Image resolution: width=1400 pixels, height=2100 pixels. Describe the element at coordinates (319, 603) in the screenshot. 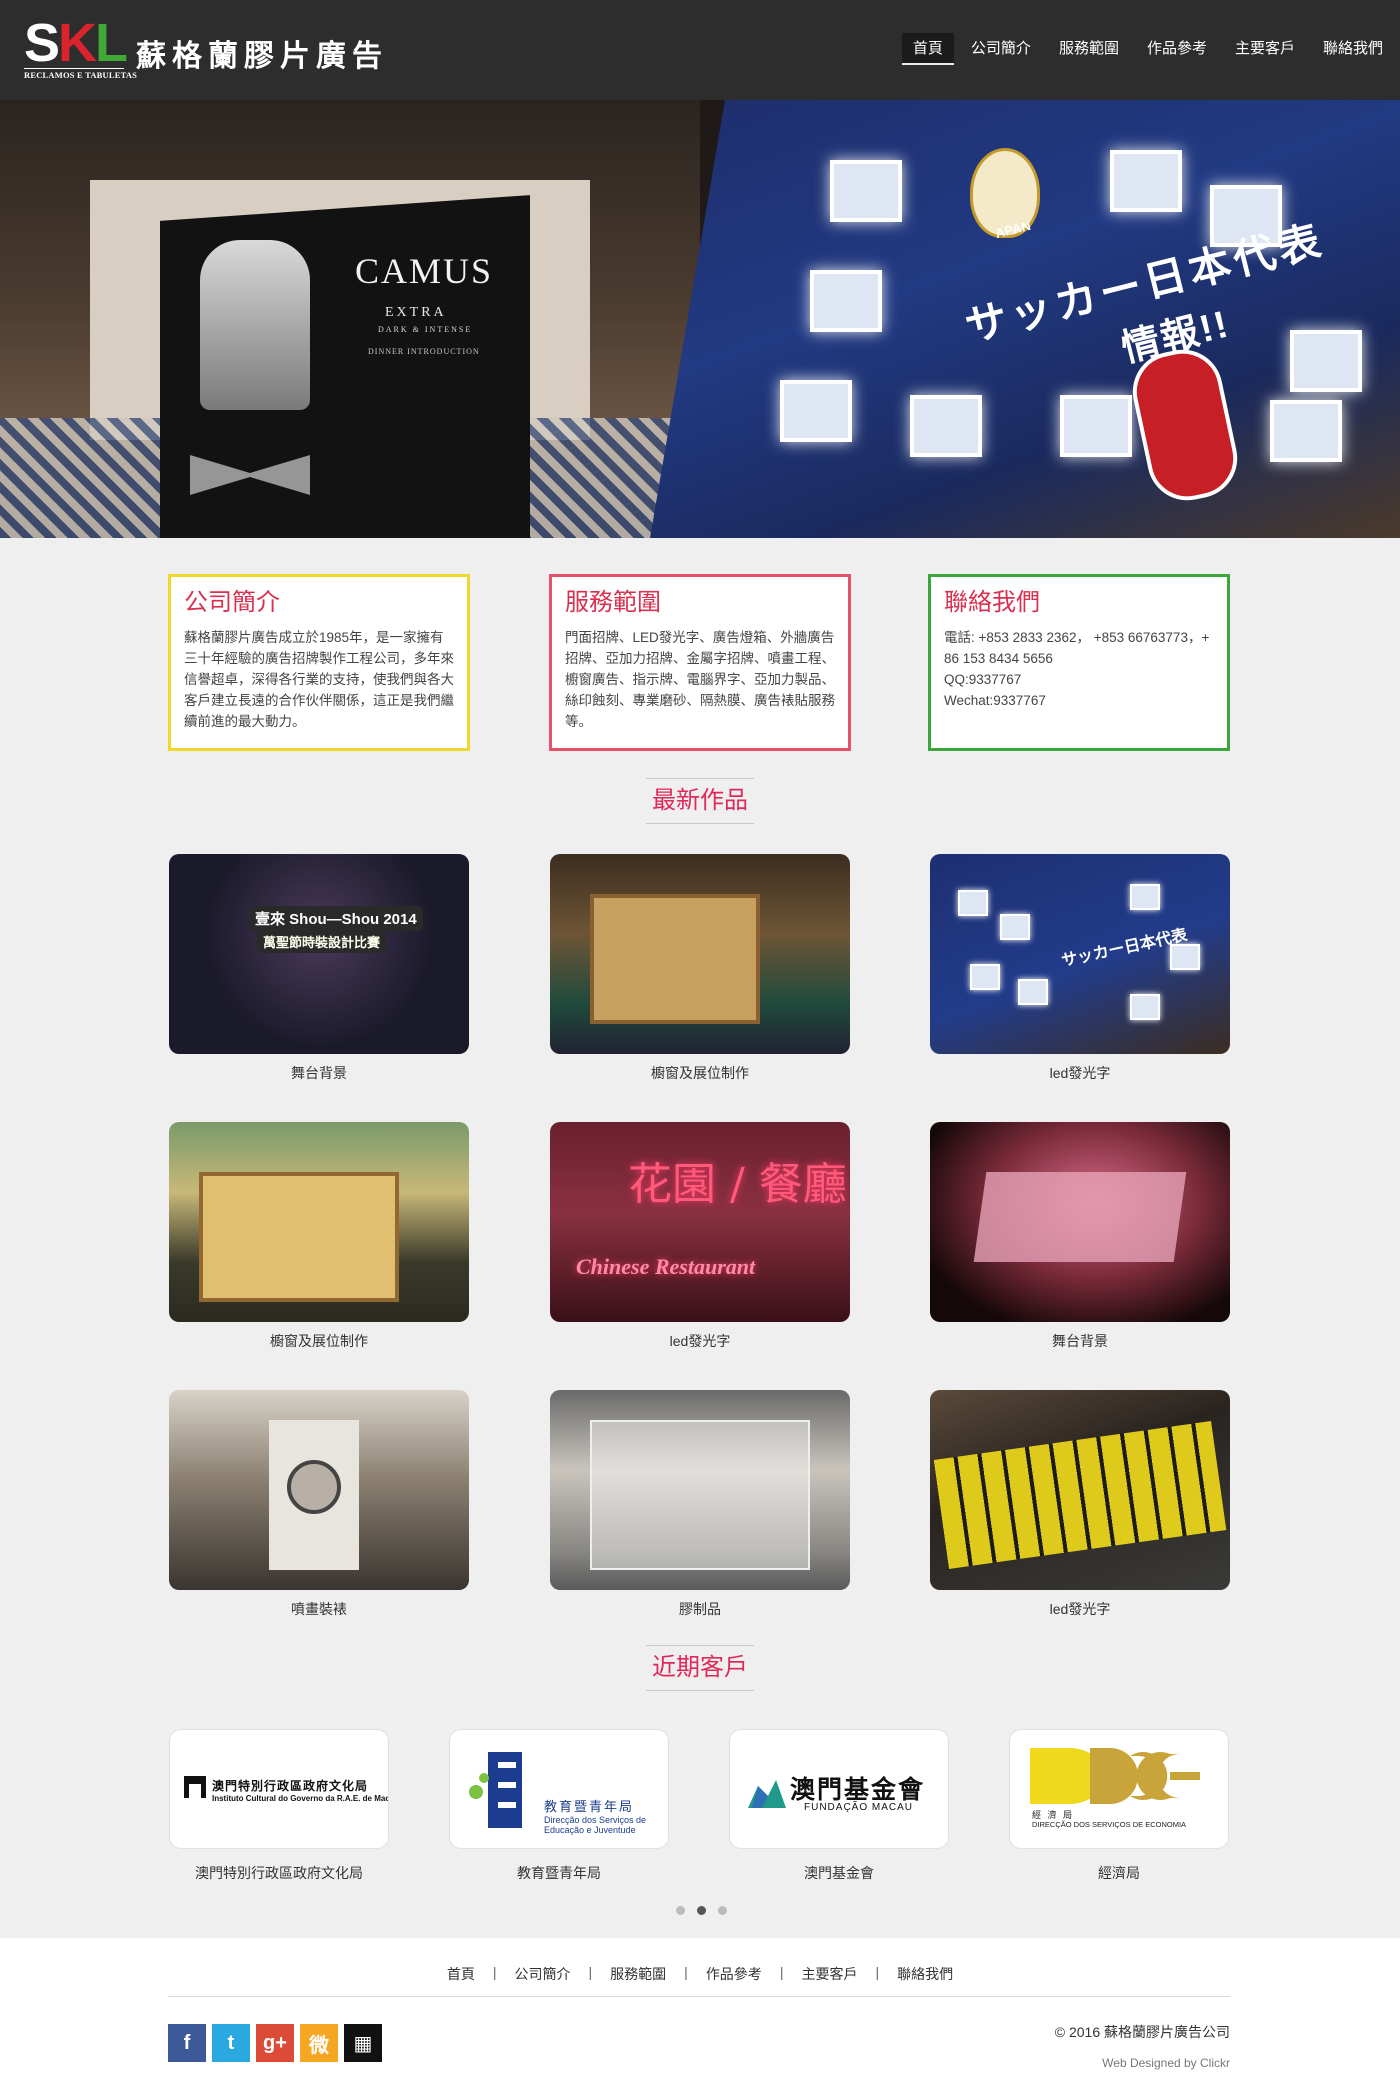

I see `about-title: 公司簡介` at that location.